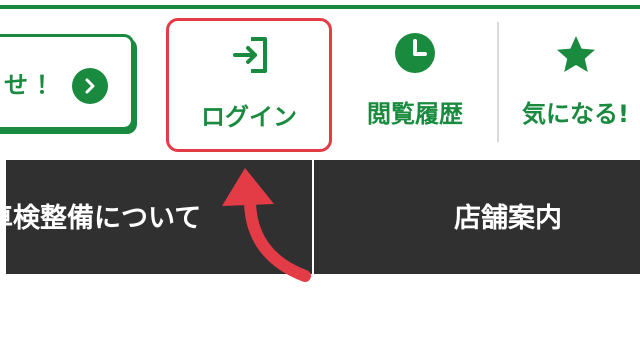 This screenshot has width=640, height=360. What do you see at coordinates (251, 55) in the screenshot?
I see `login-icon` at bounding box center [251, 55].